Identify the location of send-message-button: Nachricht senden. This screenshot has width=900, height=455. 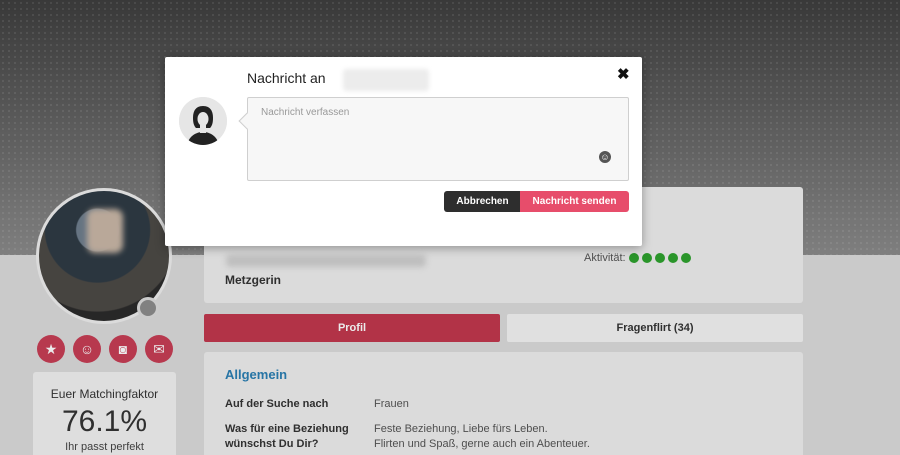
(574, 201).